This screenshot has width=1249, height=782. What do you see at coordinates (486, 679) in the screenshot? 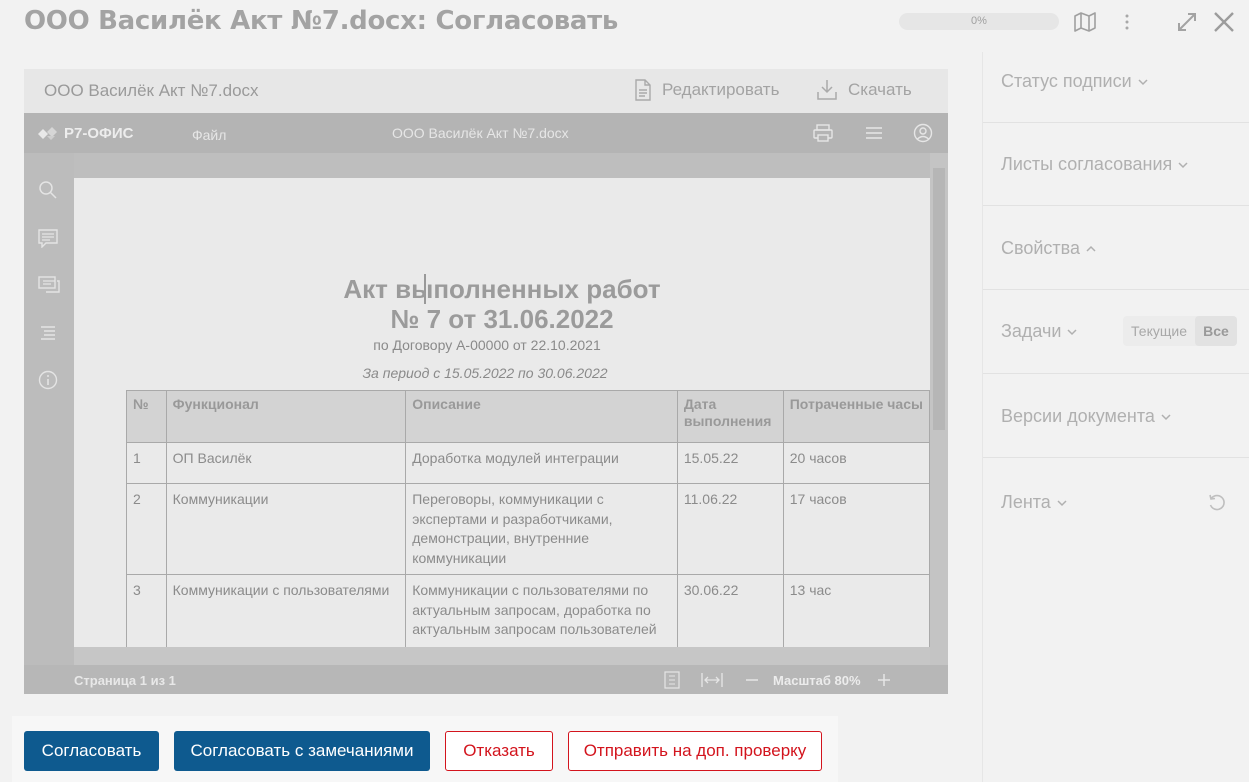
I see `editor-status-bar: Страница 1 из 1 Масштаб 80%` at bounding box center [486, 679].